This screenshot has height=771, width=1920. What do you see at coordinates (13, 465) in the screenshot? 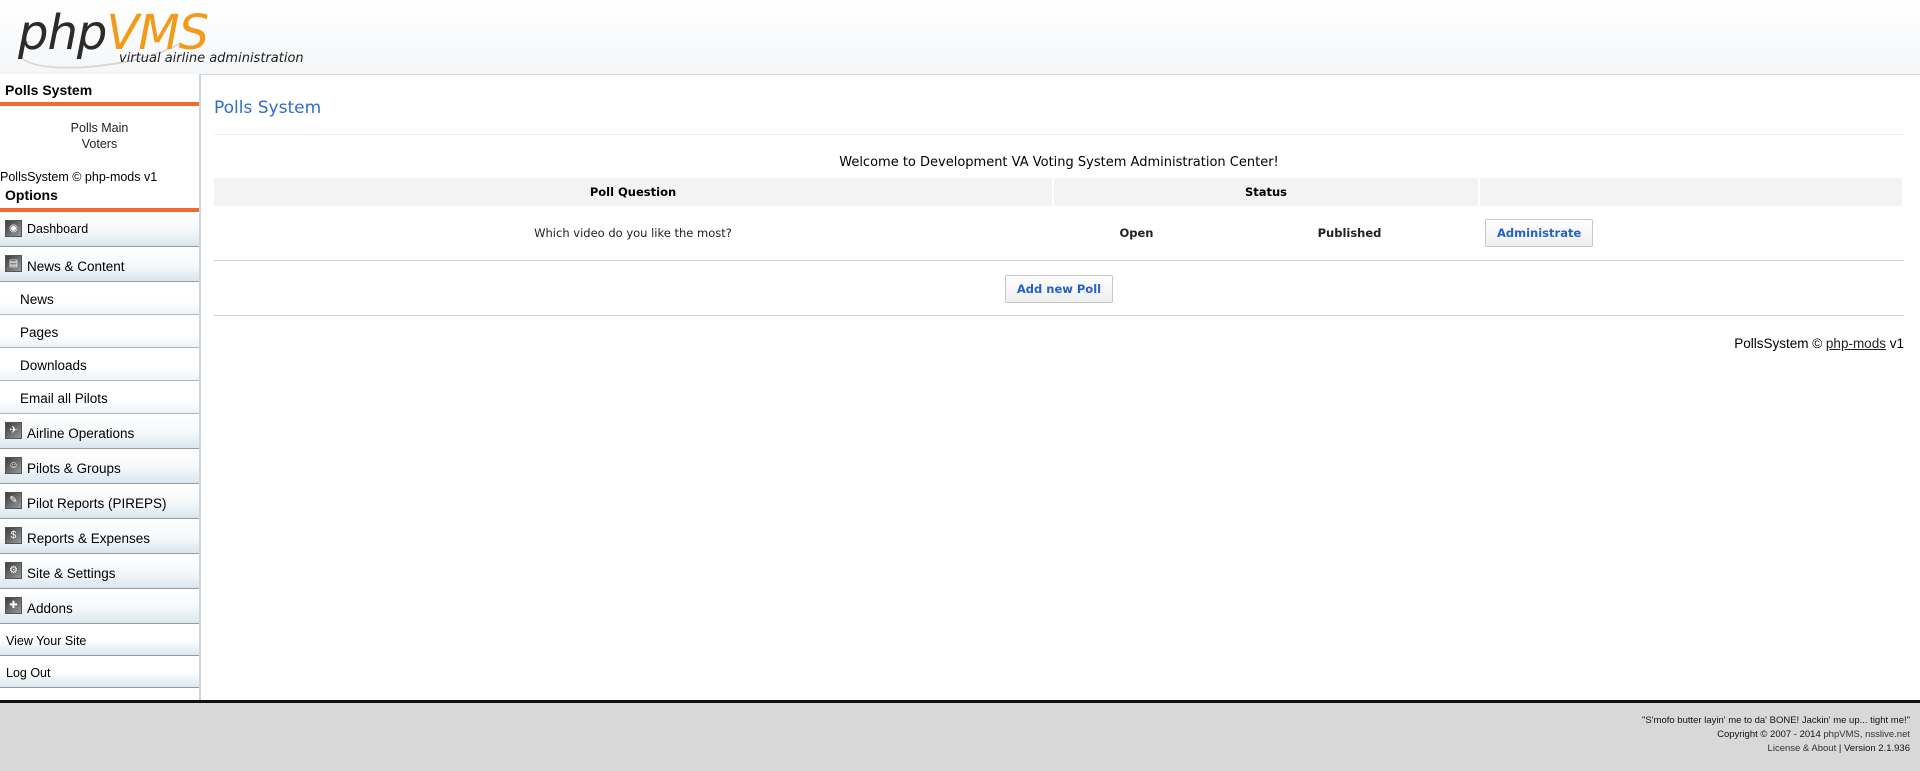
I see `pilots-groups-icon: ☺` at bounding box center [13, 465].